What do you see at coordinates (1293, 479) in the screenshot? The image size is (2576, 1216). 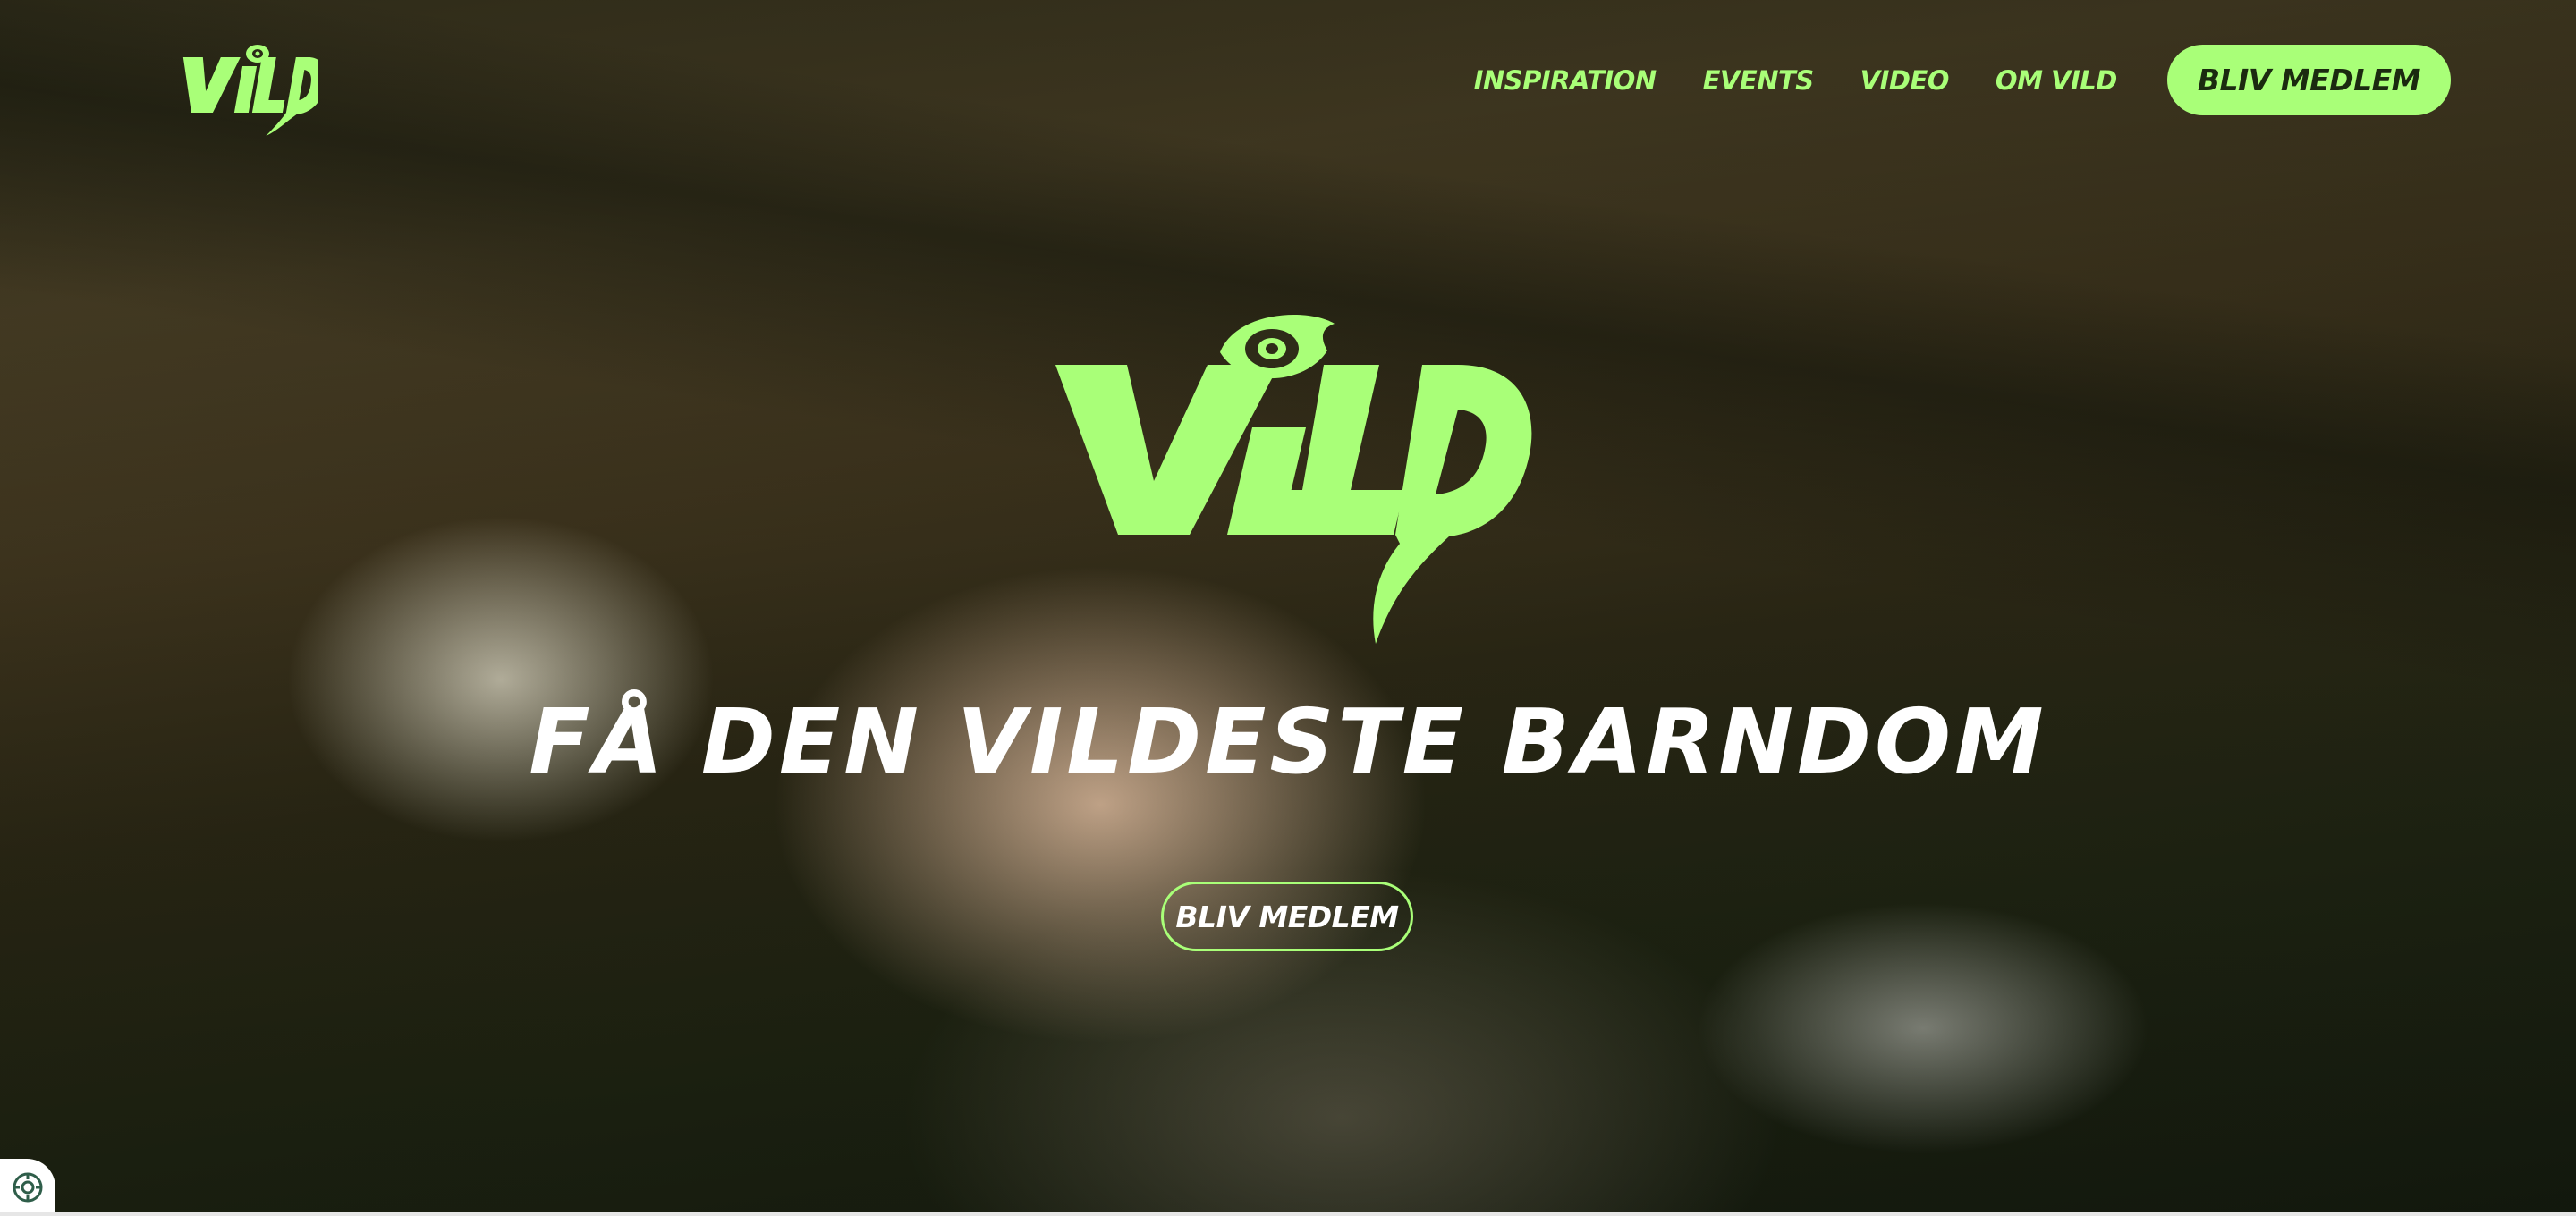 I see `vild-hero-logo-icon` at bounding box center [1293, 479].